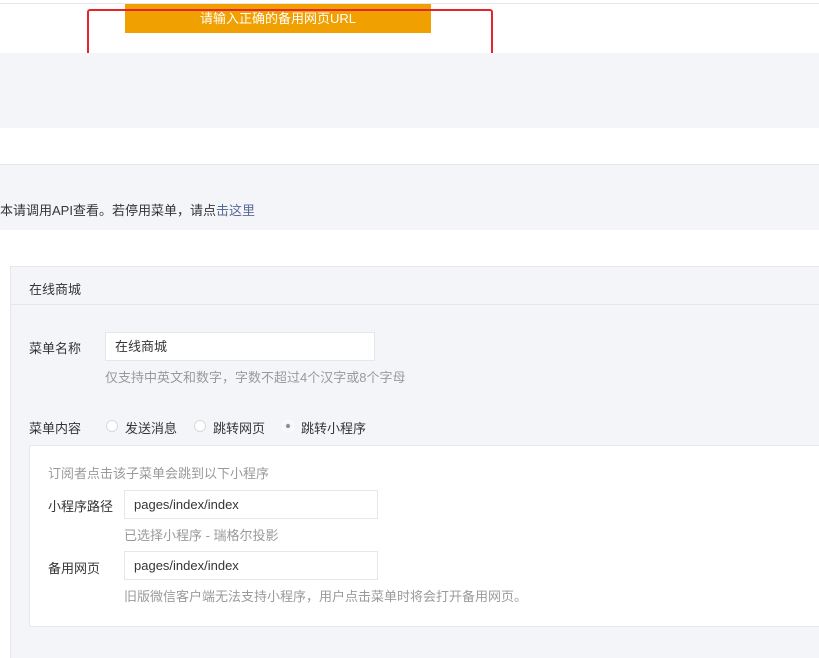 The width and height of the screenshot is (819, 658). Describe the element at coordinates (326, 596) in the screenshot. I see `backup-webpage-hint: 旧版微信客户端无法支持小程序，用户点击菜单时将会打开备用网页。` at that location.